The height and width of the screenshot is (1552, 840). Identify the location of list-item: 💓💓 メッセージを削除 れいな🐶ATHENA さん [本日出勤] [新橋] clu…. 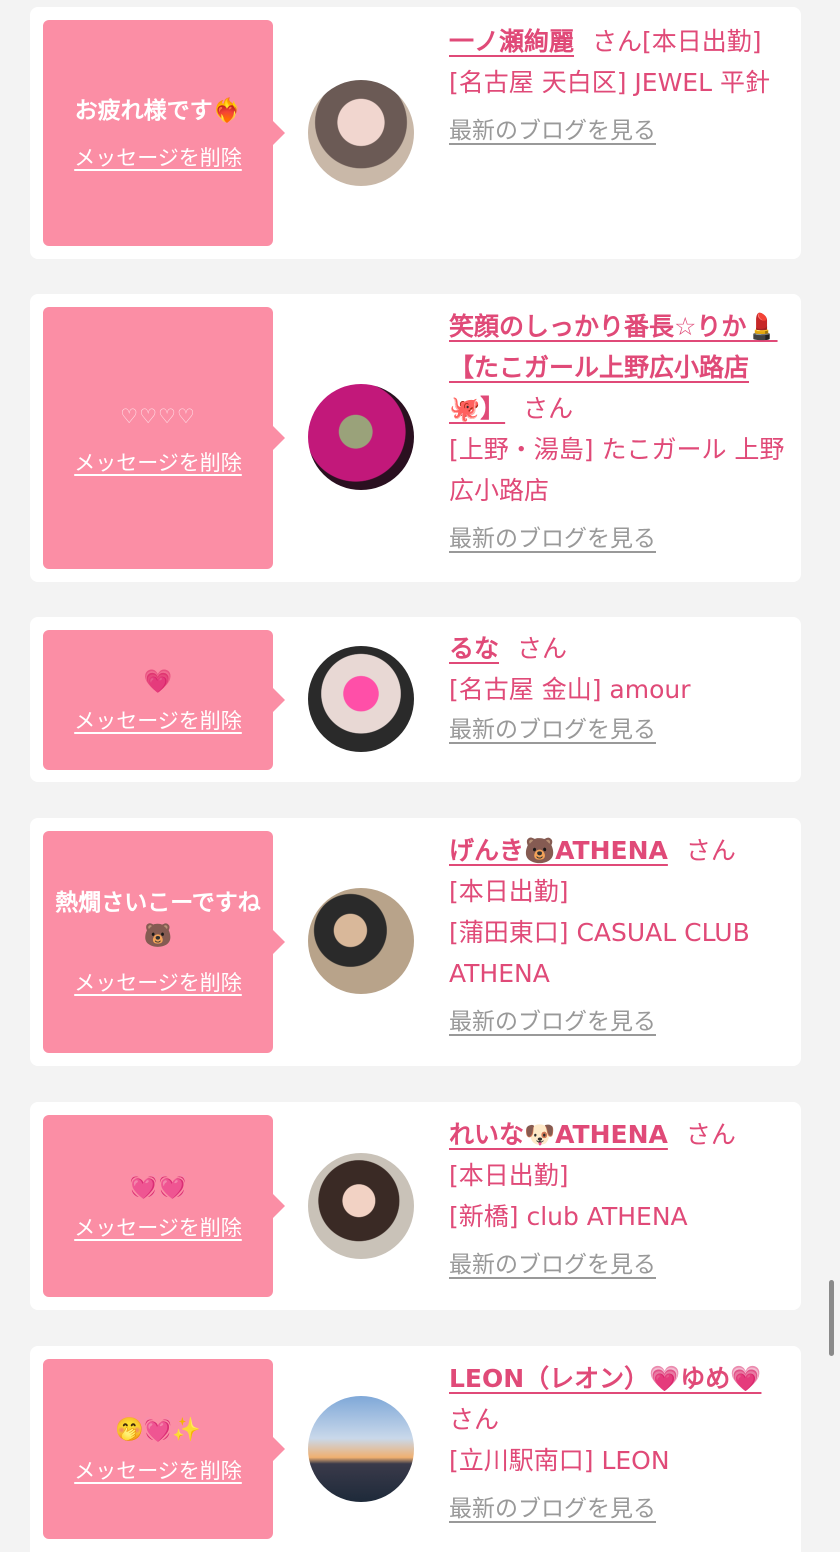
(415, 1206).